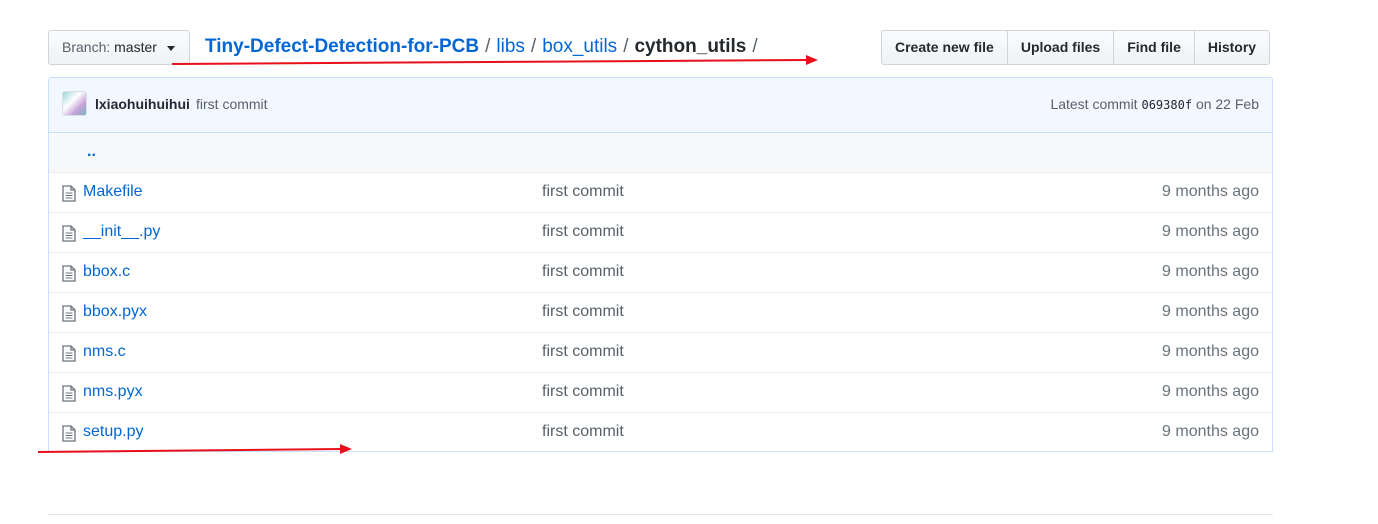  Describe the element at coordinates (494, 60) in the screenshot. I see `annotation-arrow-top` at that location.